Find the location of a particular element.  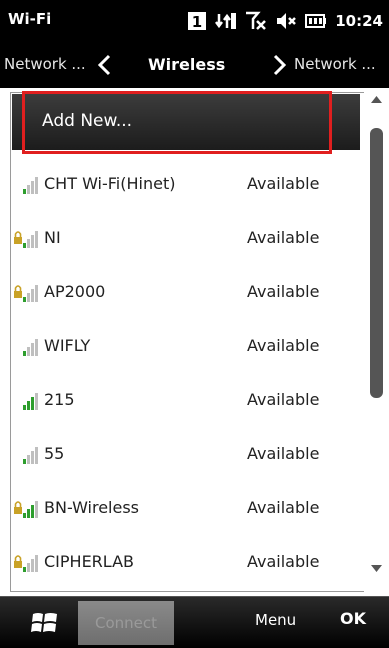

data-arrows-icon is located at coordinates (226, 21).